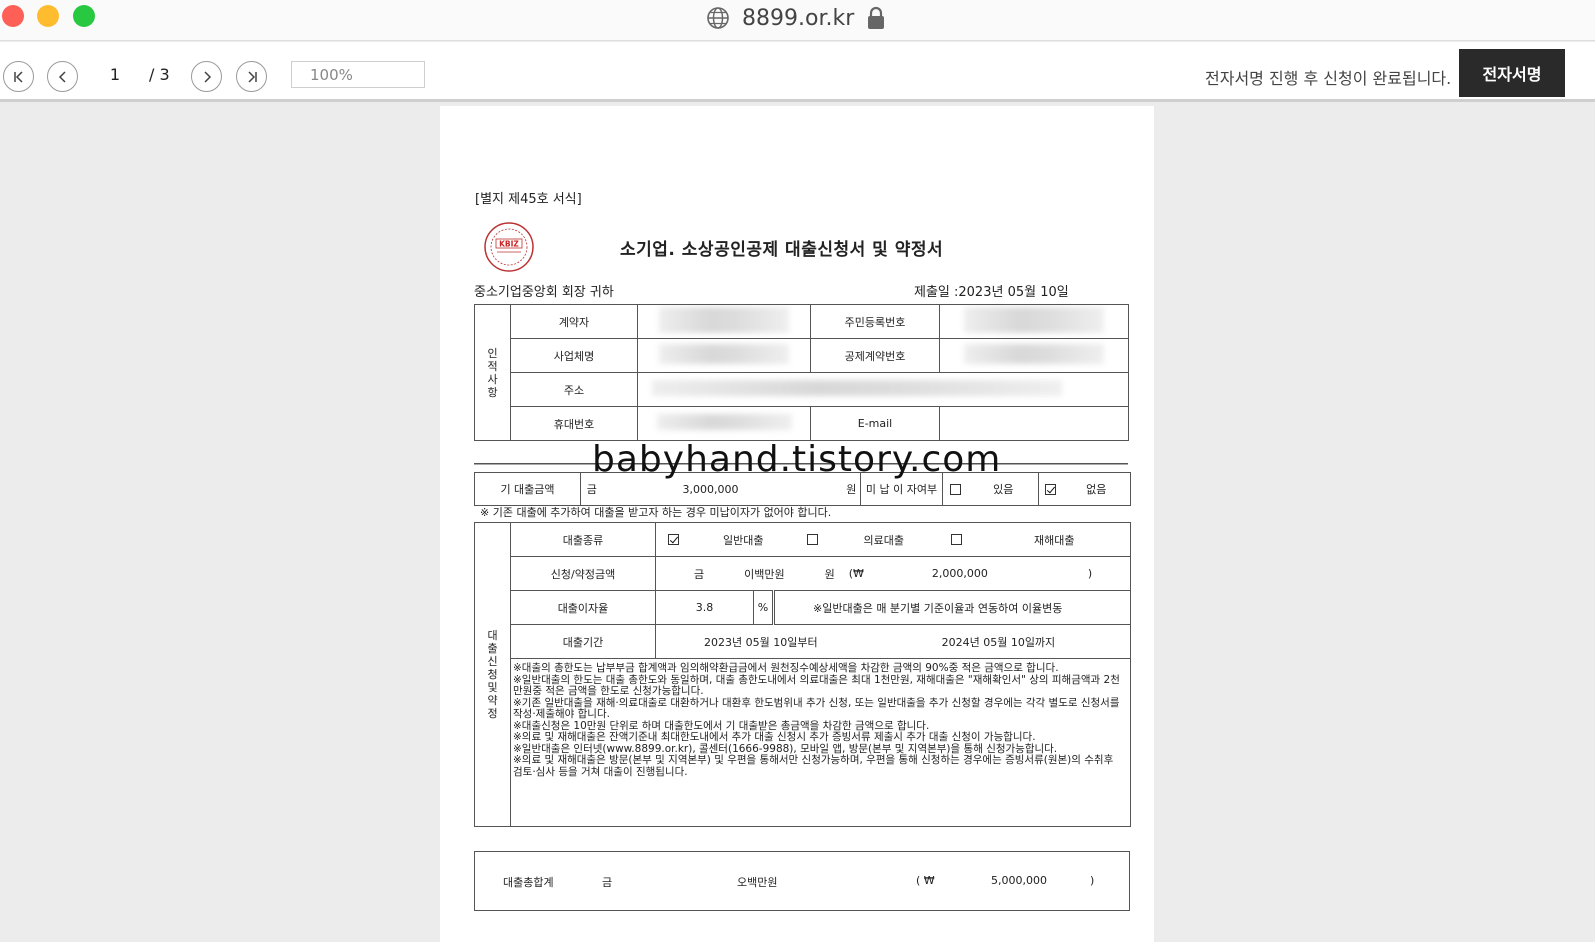 This screenshot has width=1595, height=942. Describe the element at coordinates (875, 423) in the screenshot. I see `email-label: E-mail` at that location.